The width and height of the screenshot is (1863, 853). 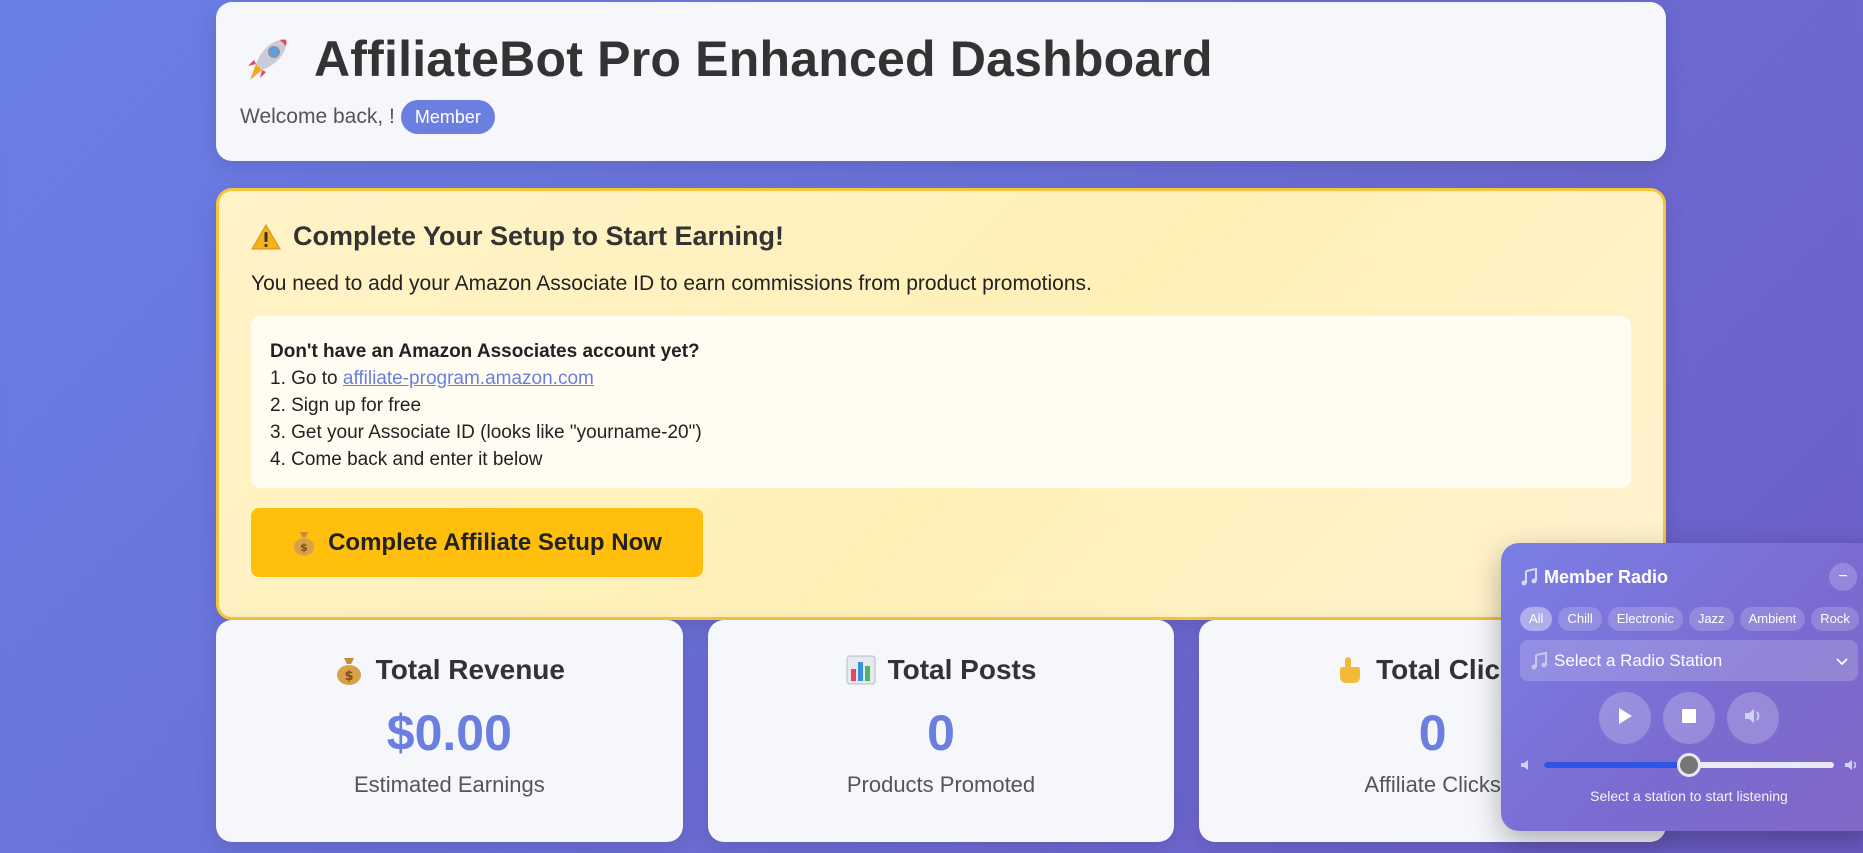 What do you see at coordinates (1842, 661) in the screenshot?
I see `chevron-down-icon` at bounding box center [1842, 661].